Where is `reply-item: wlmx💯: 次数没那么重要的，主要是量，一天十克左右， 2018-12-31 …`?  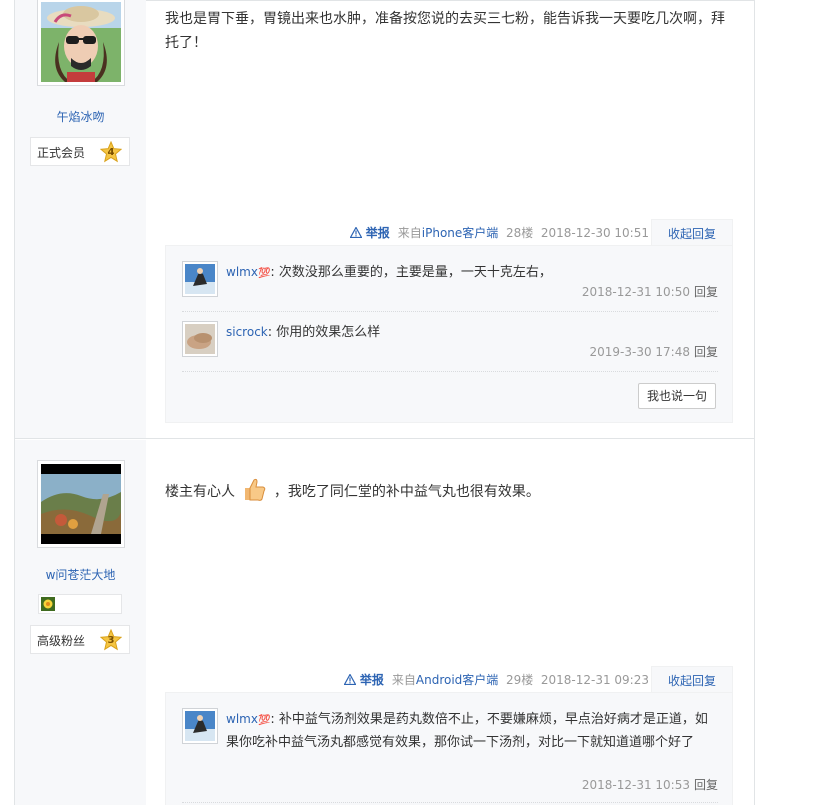
reply-item: wlmx💯: 次数没那么重要的，主要是量，一天十克左右， 2018-12-31 … is located at coordinates (450, 286).